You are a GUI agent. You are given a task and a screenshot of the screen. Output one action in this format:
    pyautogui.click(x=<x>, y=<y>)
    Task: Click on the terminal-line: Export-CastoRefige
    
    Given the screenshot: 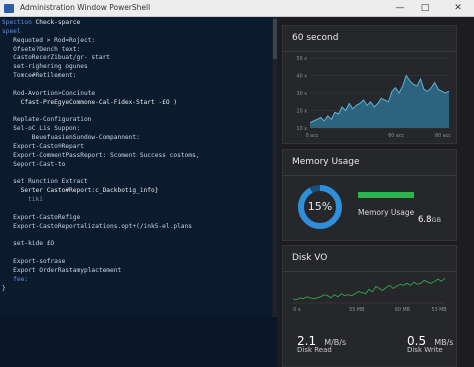 What is the action you would take?
    pyautogui.click(x=41, y=217)
    